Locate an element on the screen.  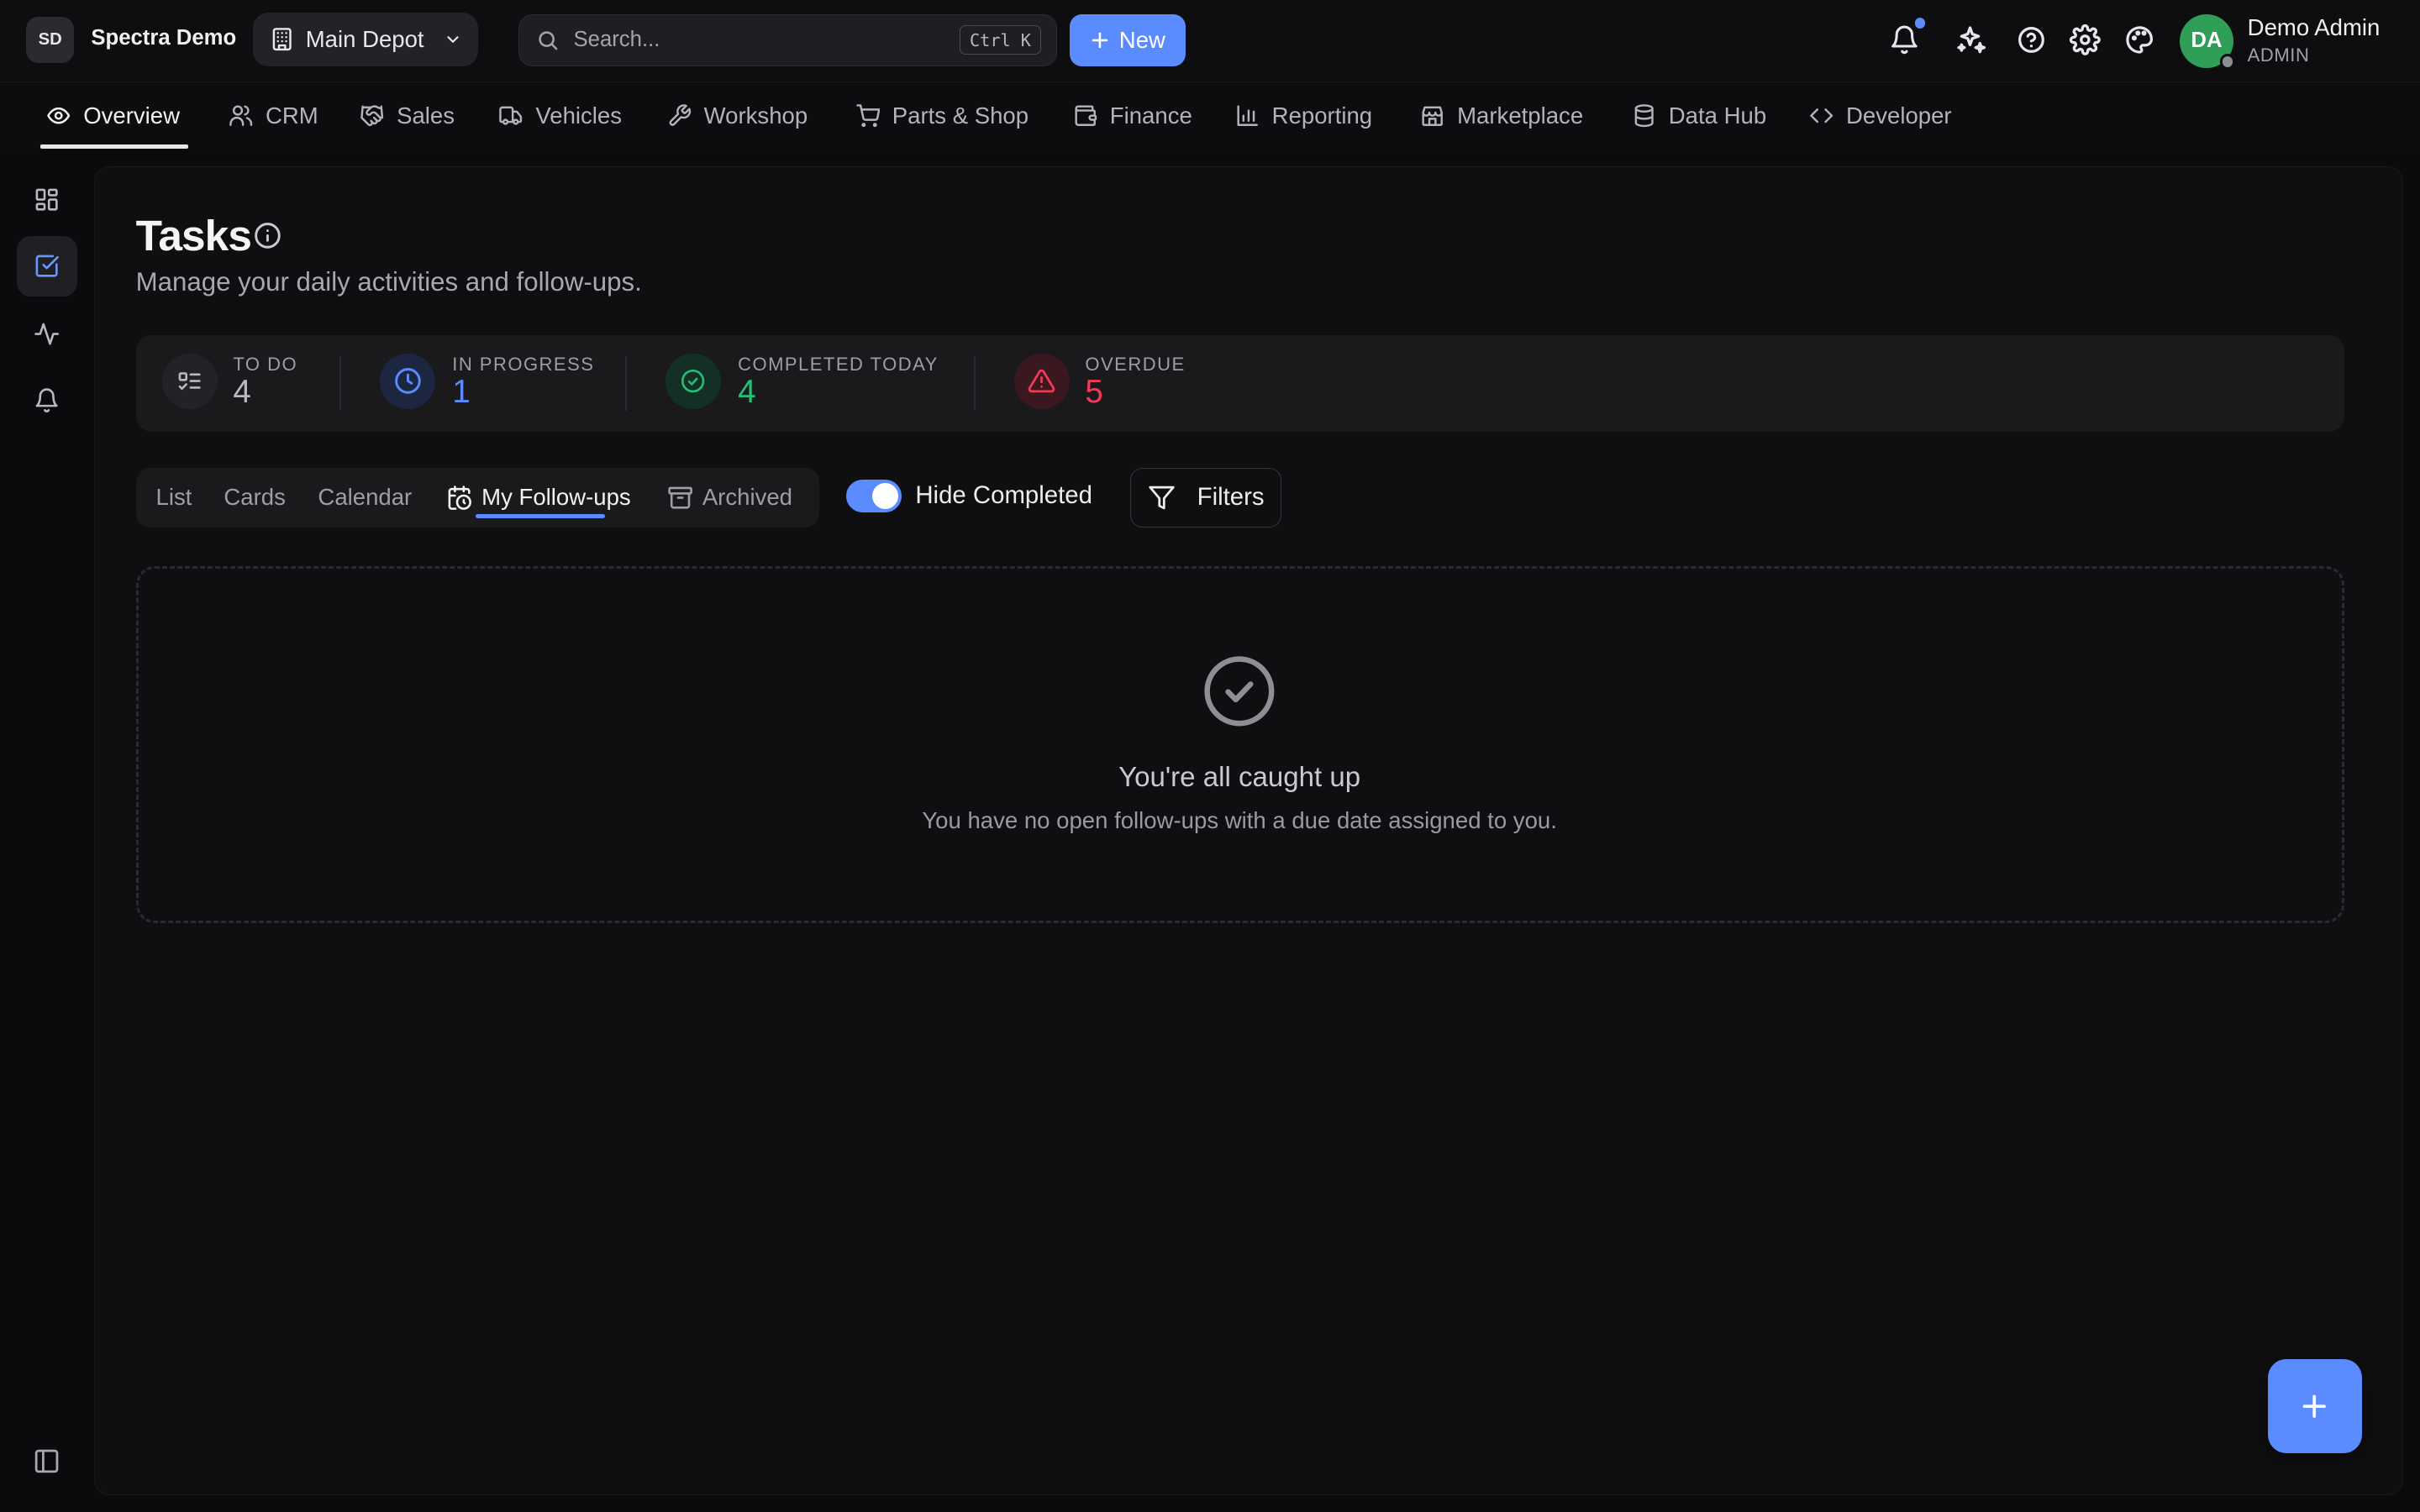
check-square-icon is located at coordinates (47, 266).